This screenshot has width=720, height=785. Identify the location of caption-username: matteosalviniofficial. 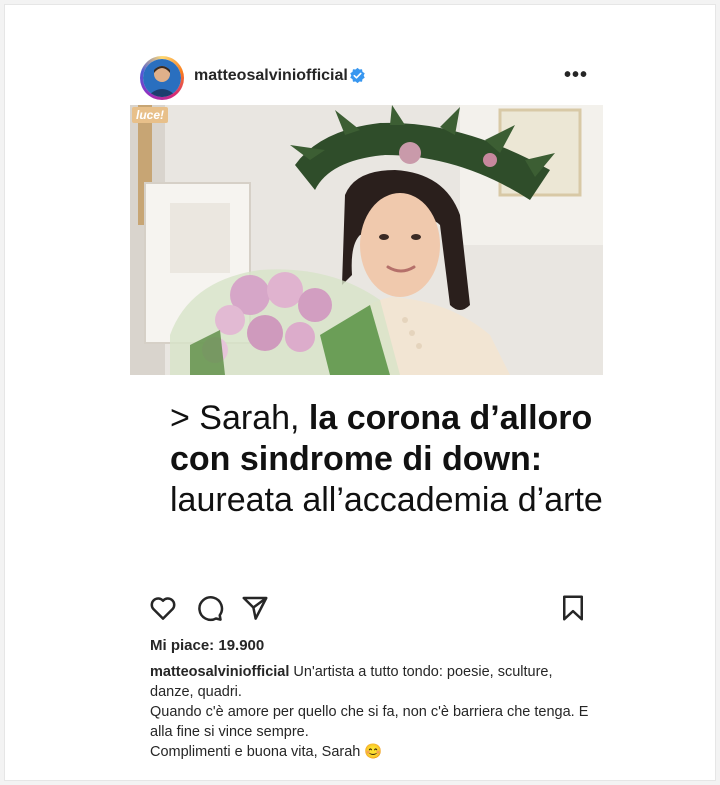
(219, 672).